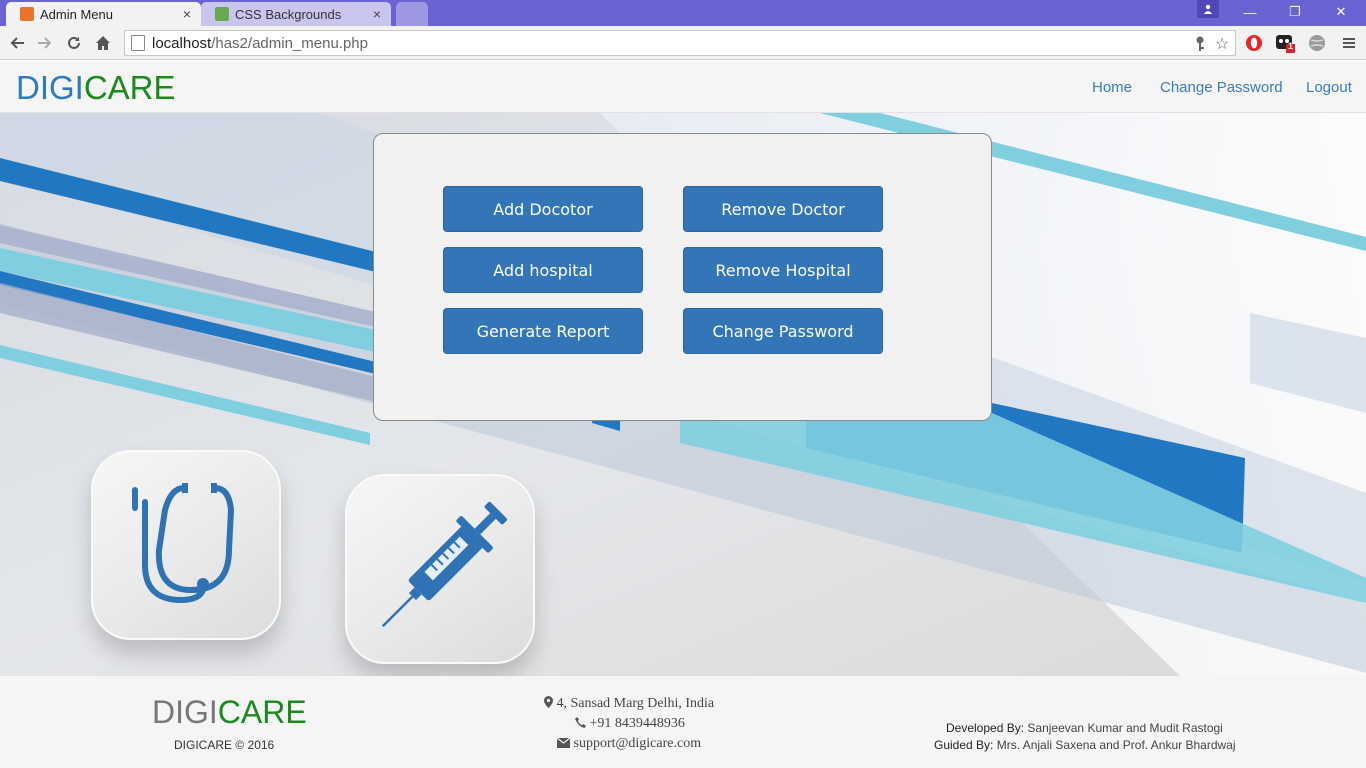 The width and height of the screenshot is (1366, 768). I want to click on guided-by-label: Guided By:, so click(964, 745).